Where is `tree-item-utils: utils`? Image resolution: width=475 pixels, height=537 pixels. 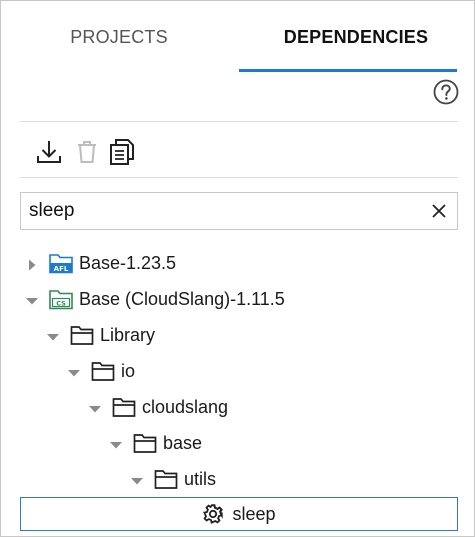 tree-item-utils: utils is located at coordinates (173, 479).